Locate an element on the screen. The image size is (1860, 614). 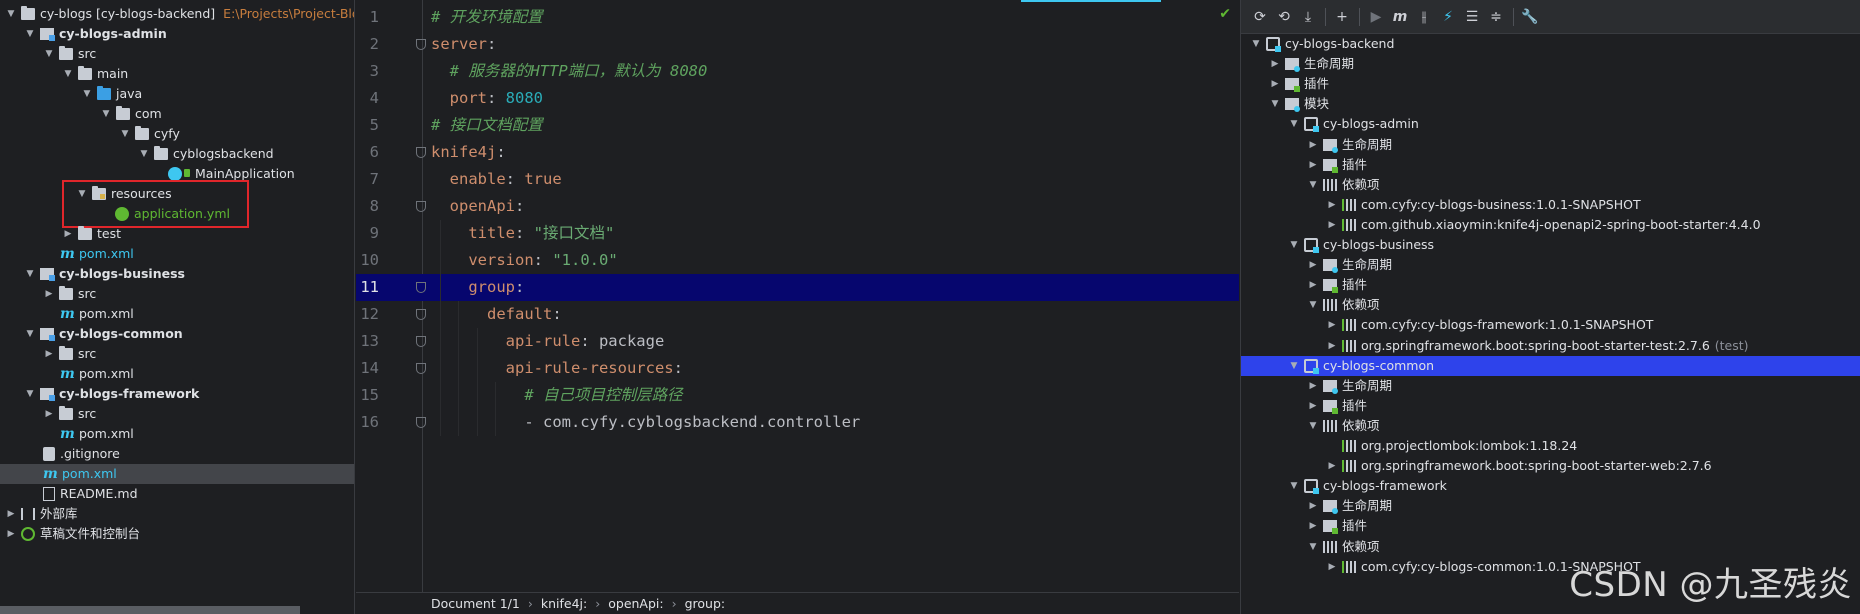
line-number: 14 is located at coordinates (367, 368).